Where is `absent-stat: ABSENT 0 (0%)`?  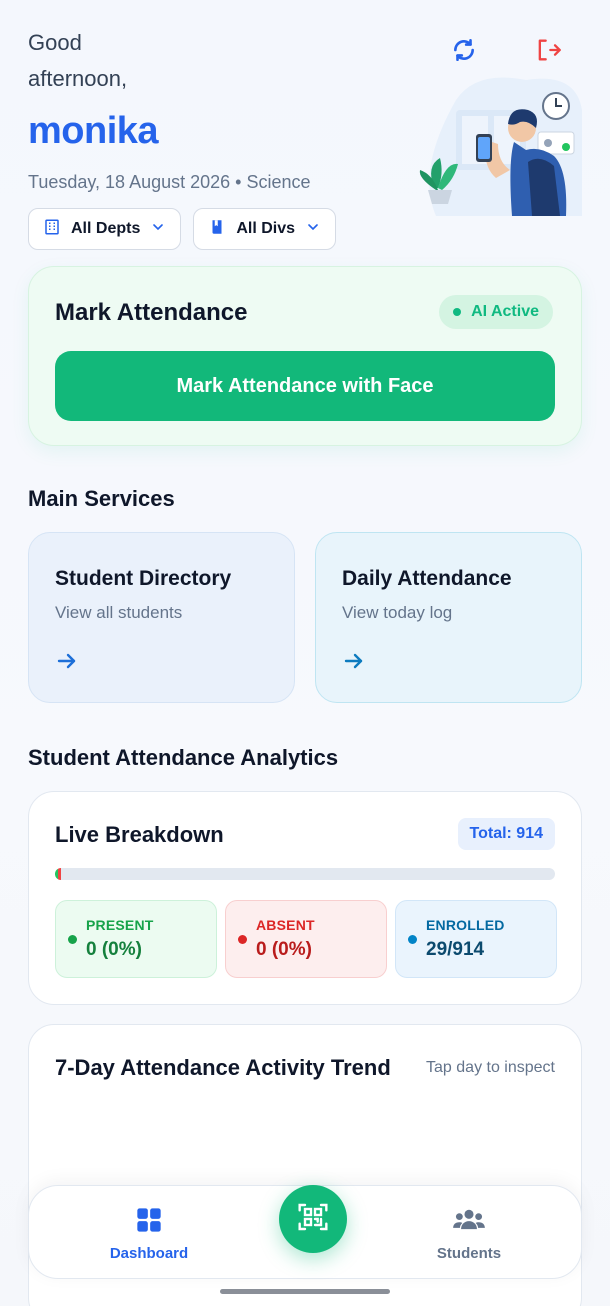 absent-stat: ABSENT 0 (0%) is located at coordinates (306, 939).